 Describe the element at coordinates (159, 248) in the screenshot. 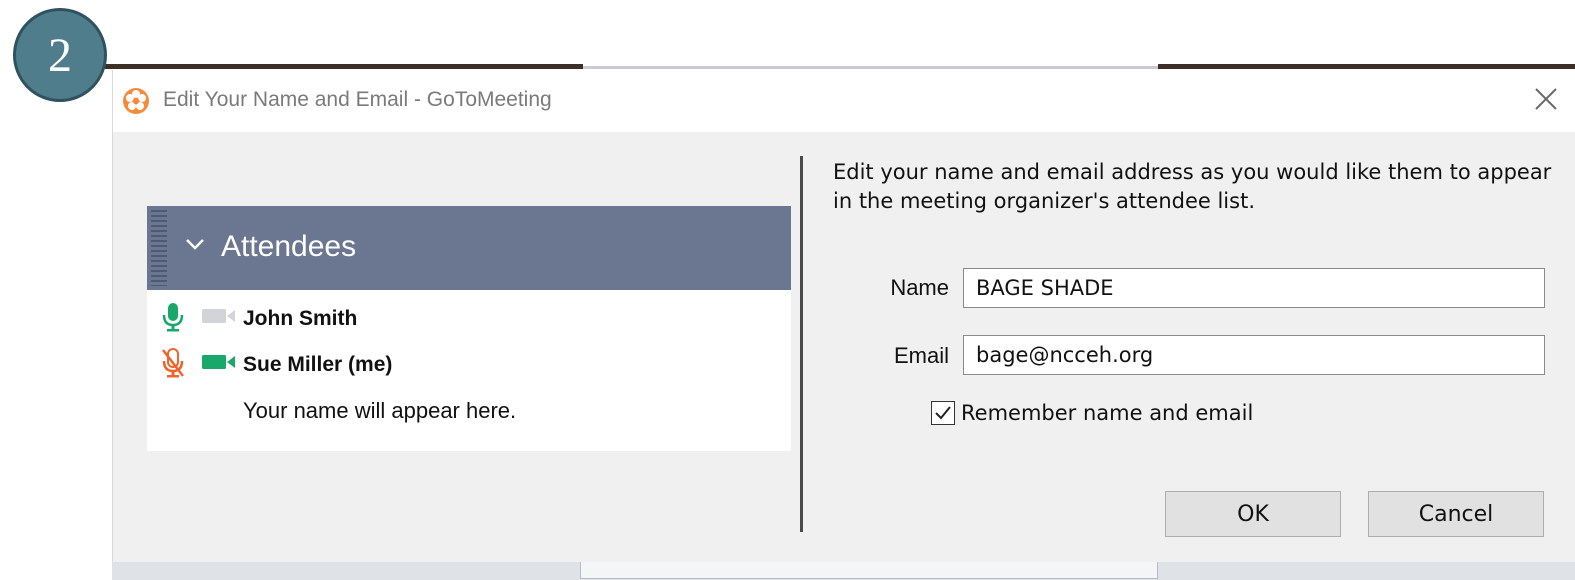

I see `drag-grip-handle` at that location.